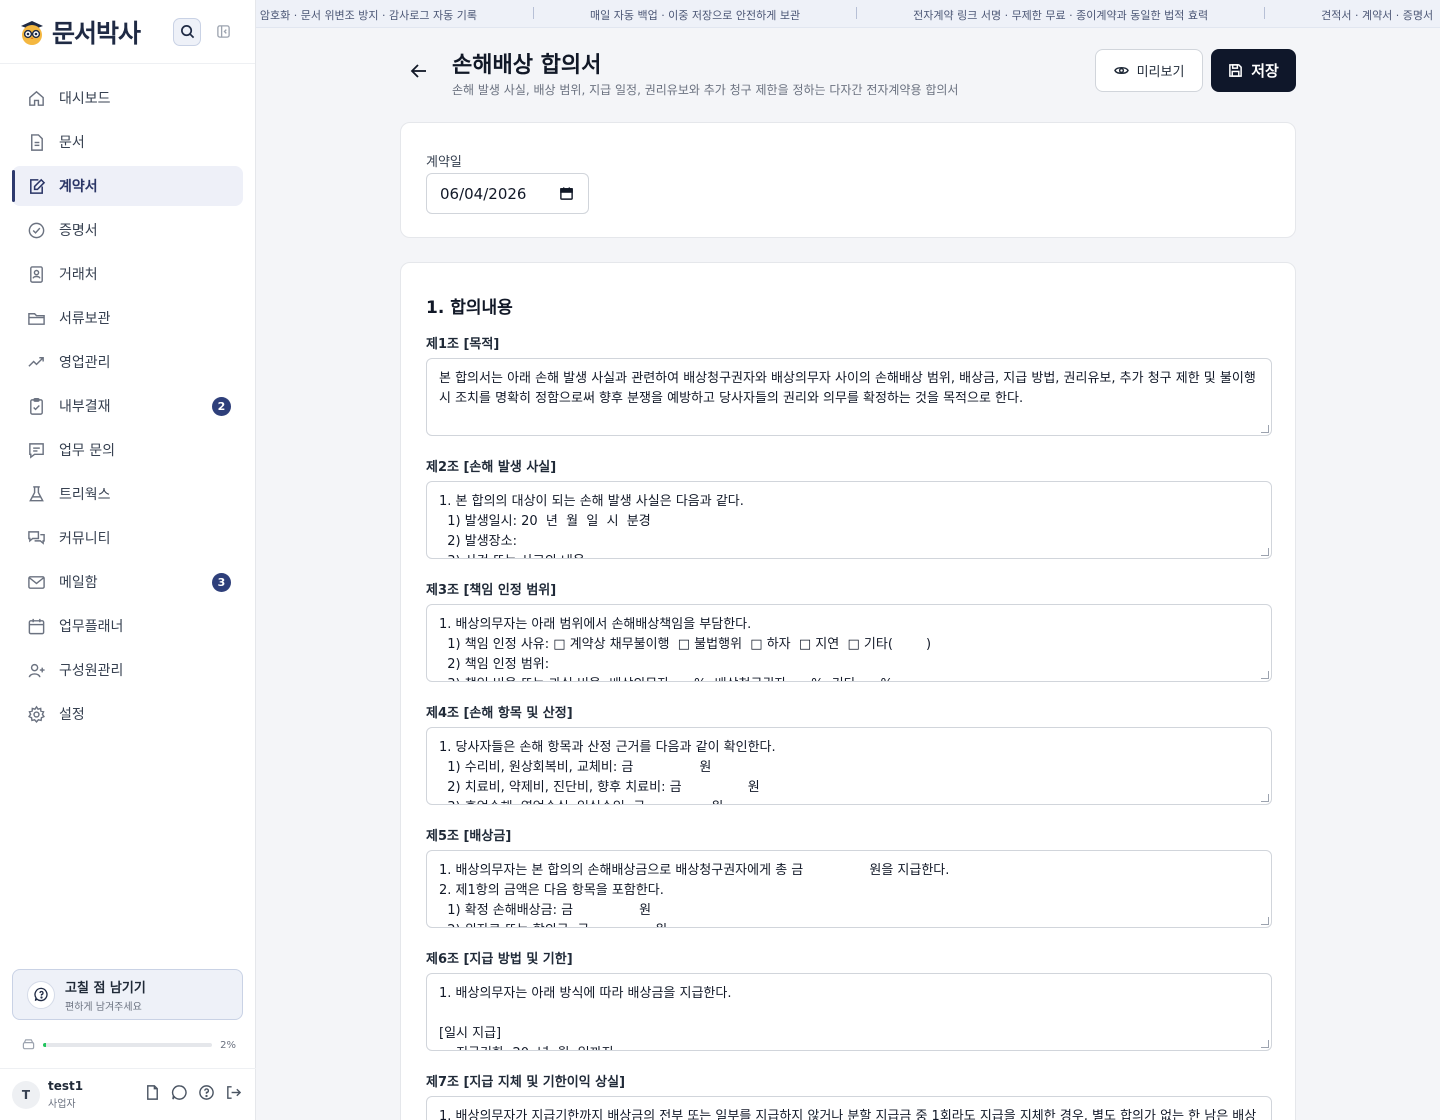 This screenshot has height=1120, width=1440. What do you see at coordinates (469, 308) in the screenshot?
I see `section-title: 1. 합의내용` at bounding box center [469, 308].